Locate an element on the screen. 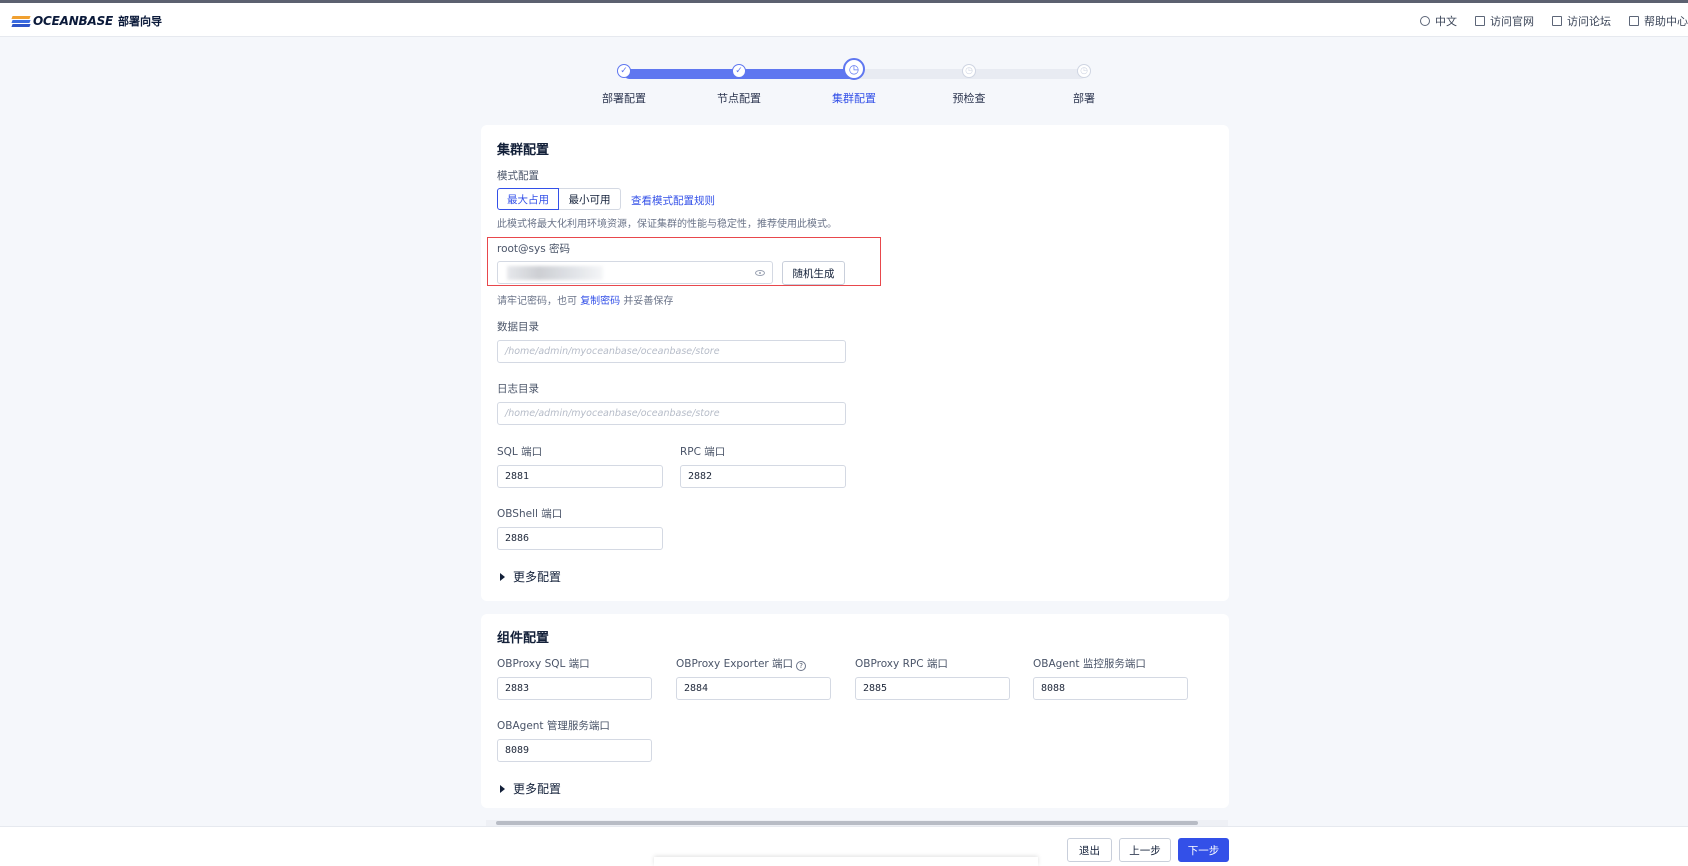  obshell-port-input: 2886 is located at coordinates (580, 538).